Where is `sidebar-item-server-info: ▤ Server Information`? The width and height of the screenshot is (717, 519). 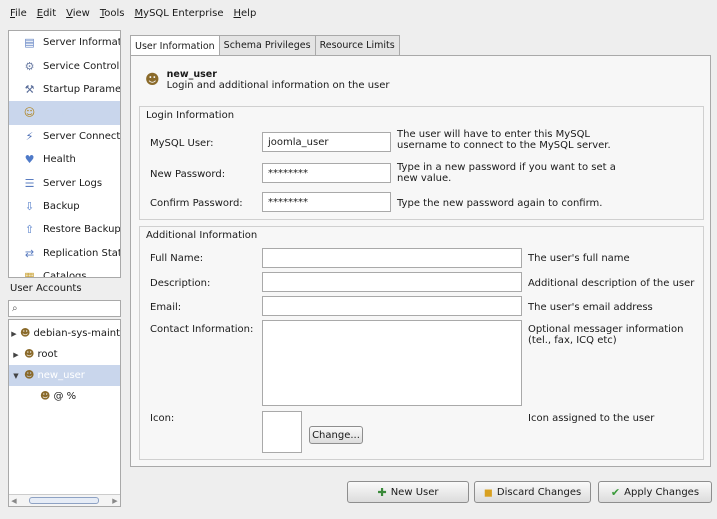 sidebar-item-server-info: ▤ Server Information is located at coordinates (64, 42).